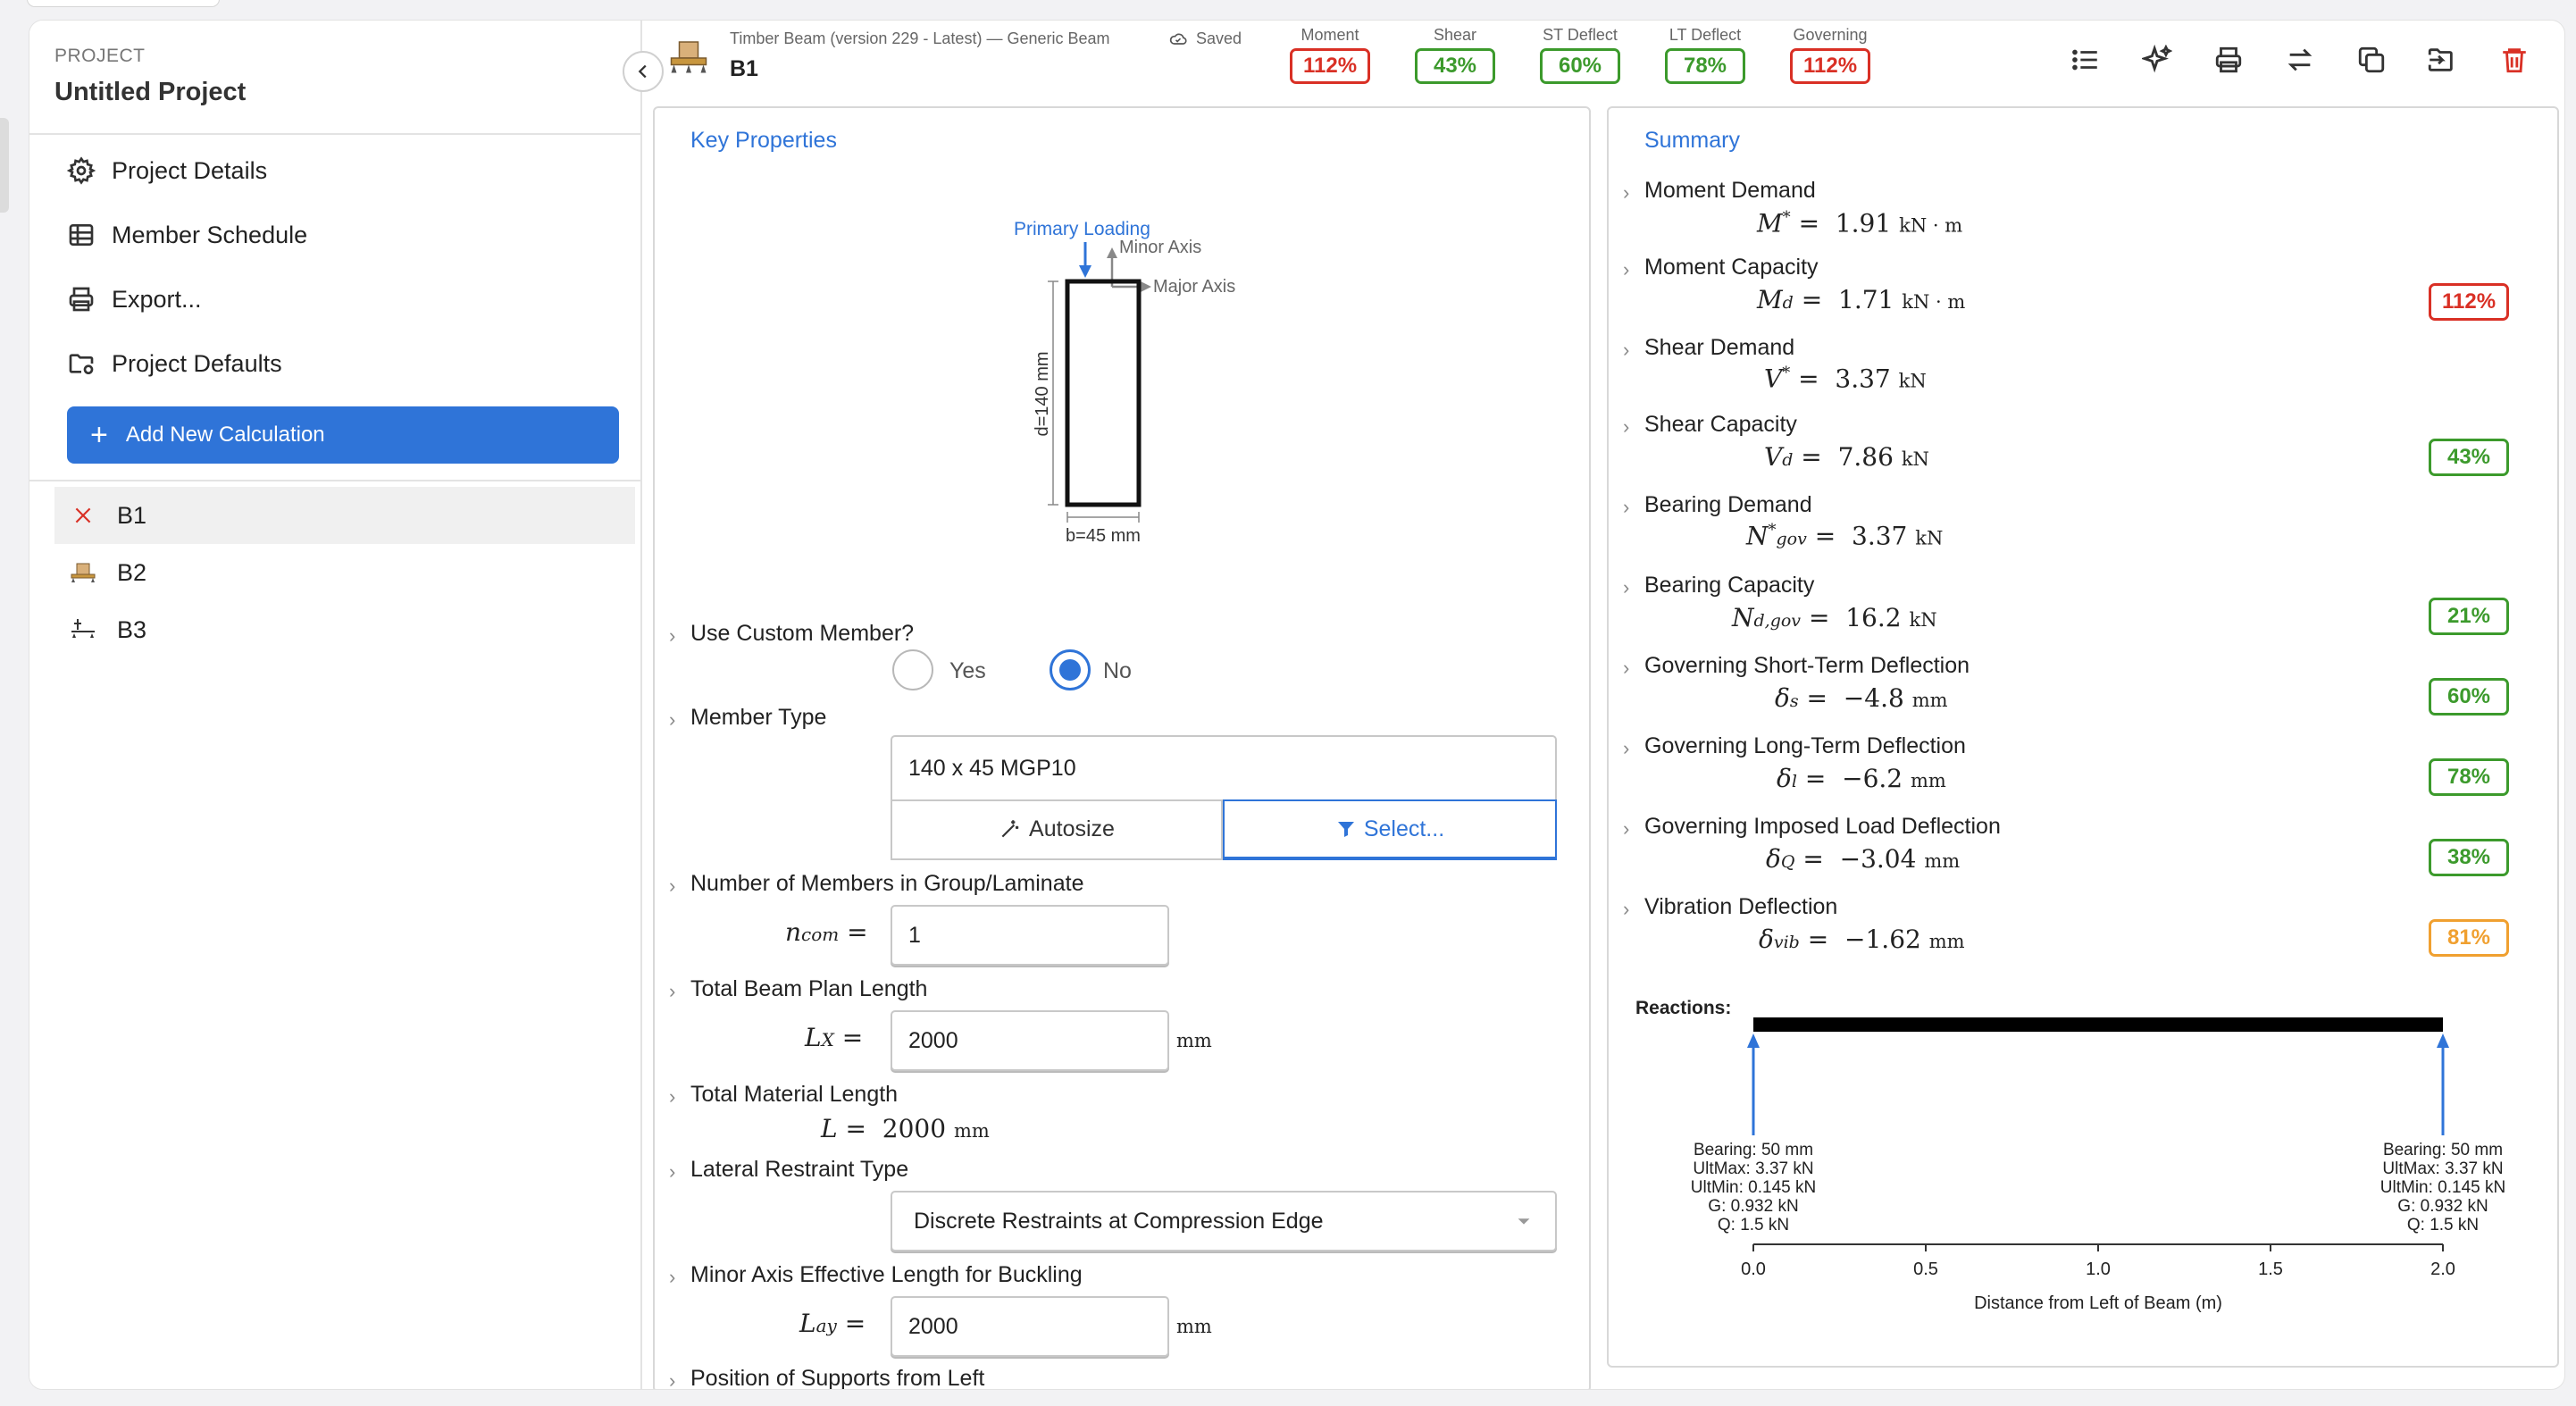  What do you see at coordinates (132, 572) in the screenshot?
I see `calc-item-label: B2` at bounding box center [132, 572].